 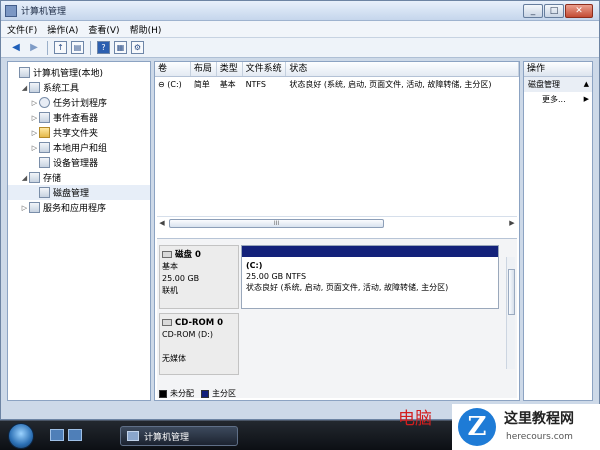 What do you see at coordinates (76, 119) in the screenshot?
I see `tree-item-label: 事件查看器` at bounding box center [76, 119].